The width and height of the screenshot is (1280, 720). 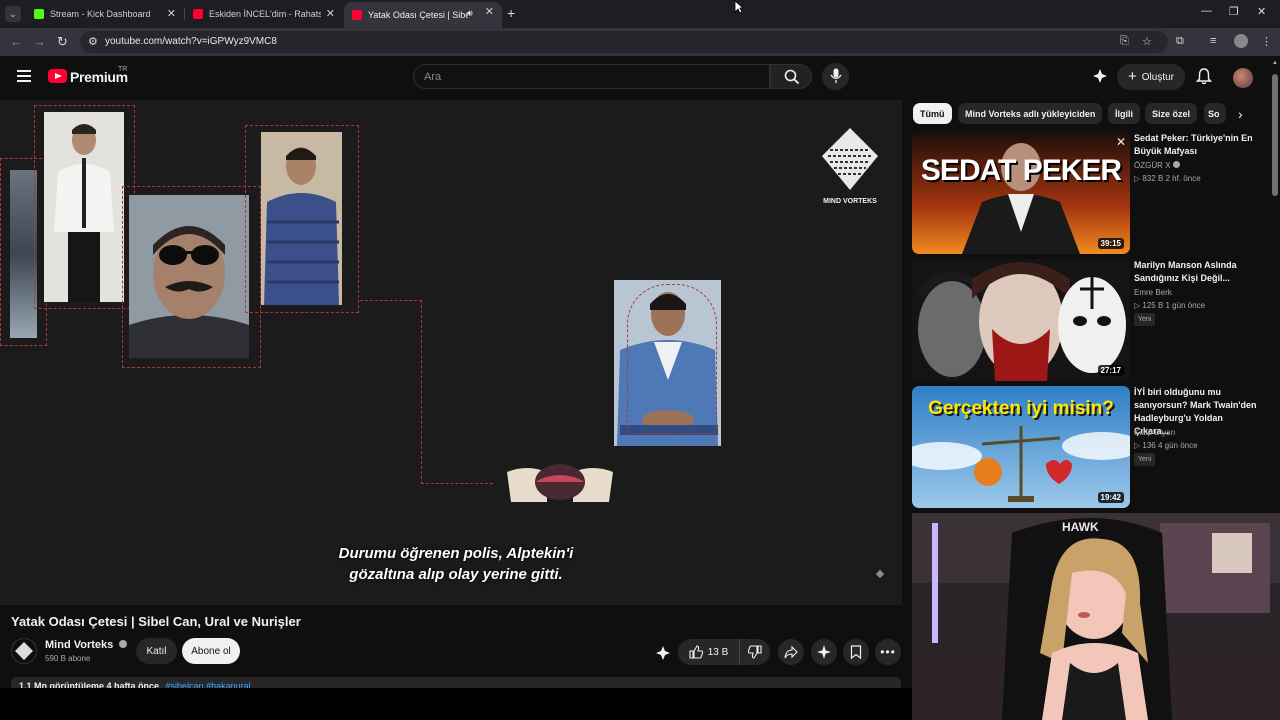 I want to click on join-button: Katıl, so click(x=156, y=651).